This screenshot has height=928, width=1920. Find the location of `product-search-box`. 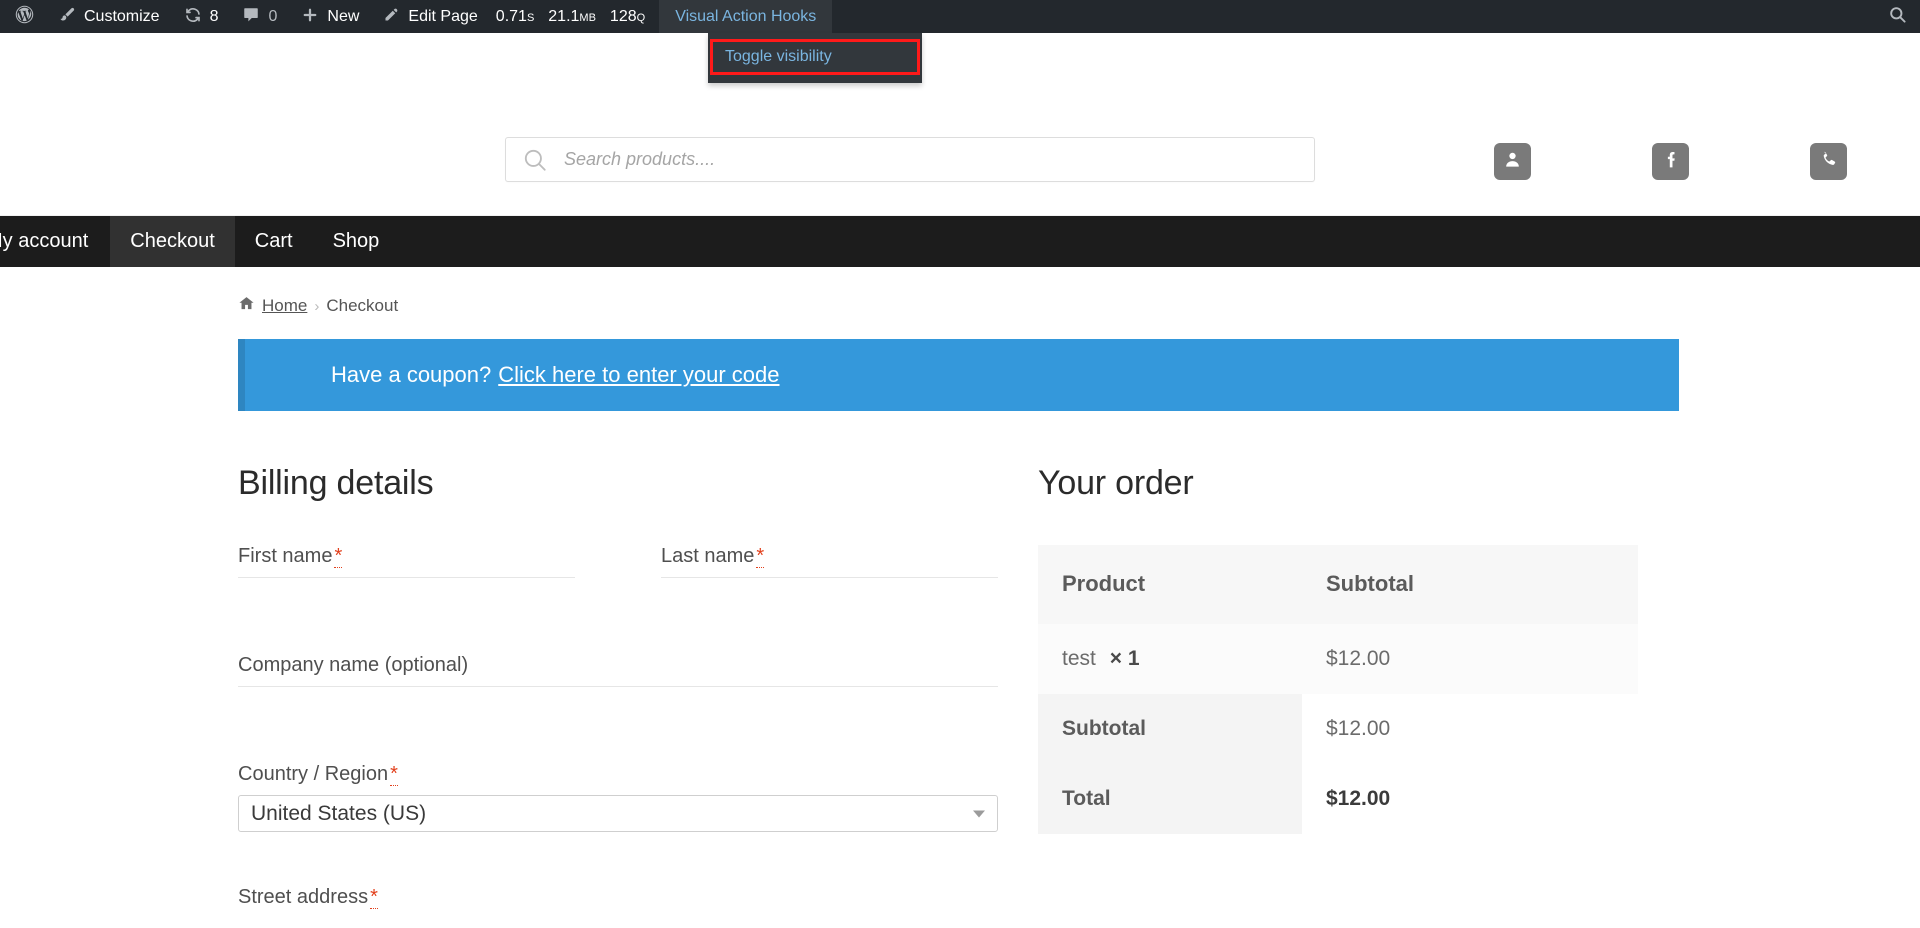

product-search-box is located at coordinates (910, 159).